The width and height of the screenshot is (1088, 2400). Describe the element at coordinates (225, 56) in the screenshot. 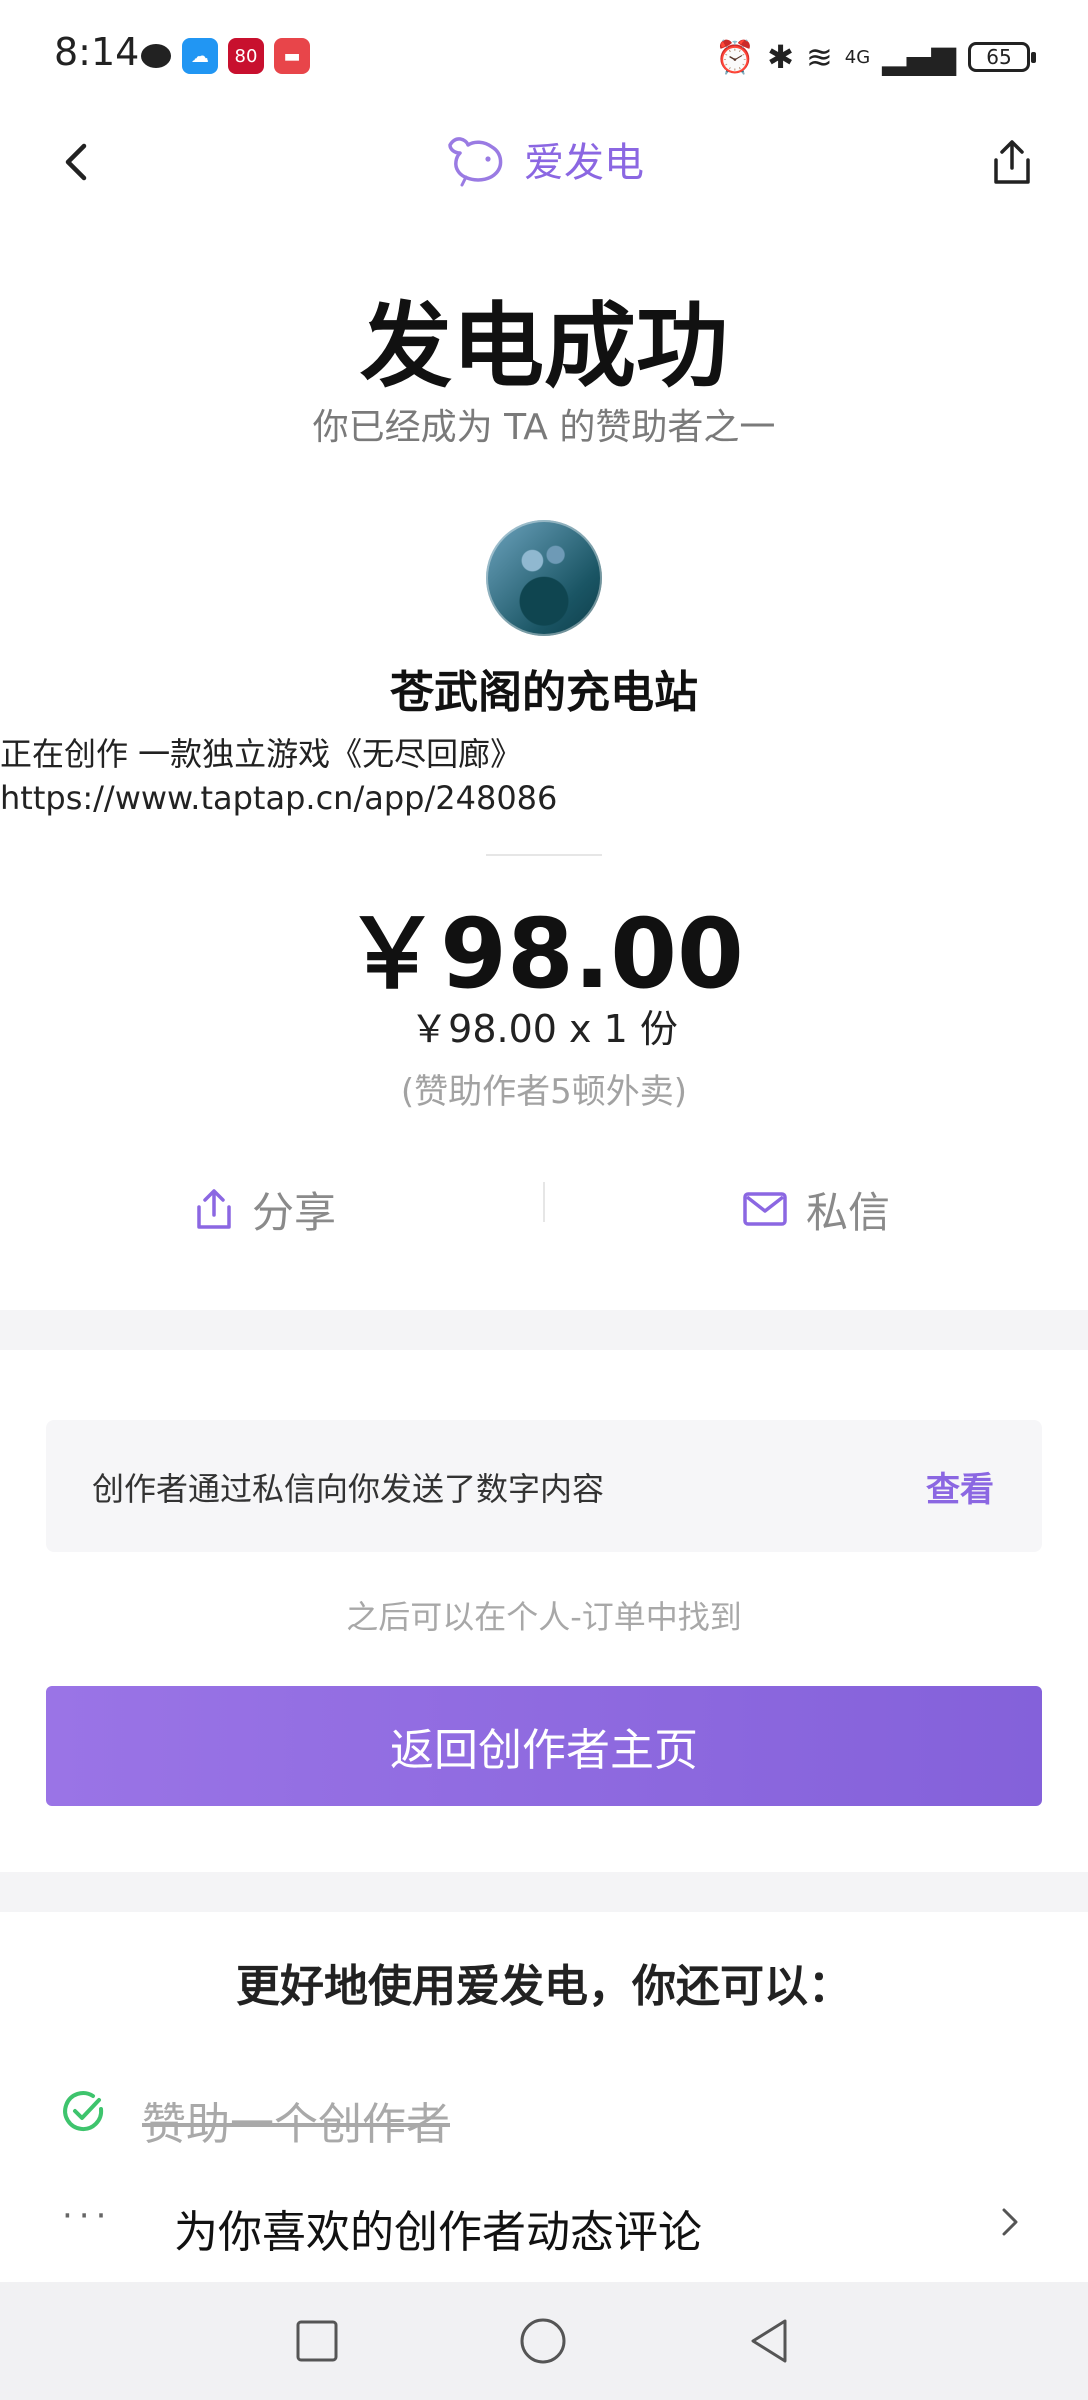

I see `notification-icons: ☁ 80 ▬` at that location.